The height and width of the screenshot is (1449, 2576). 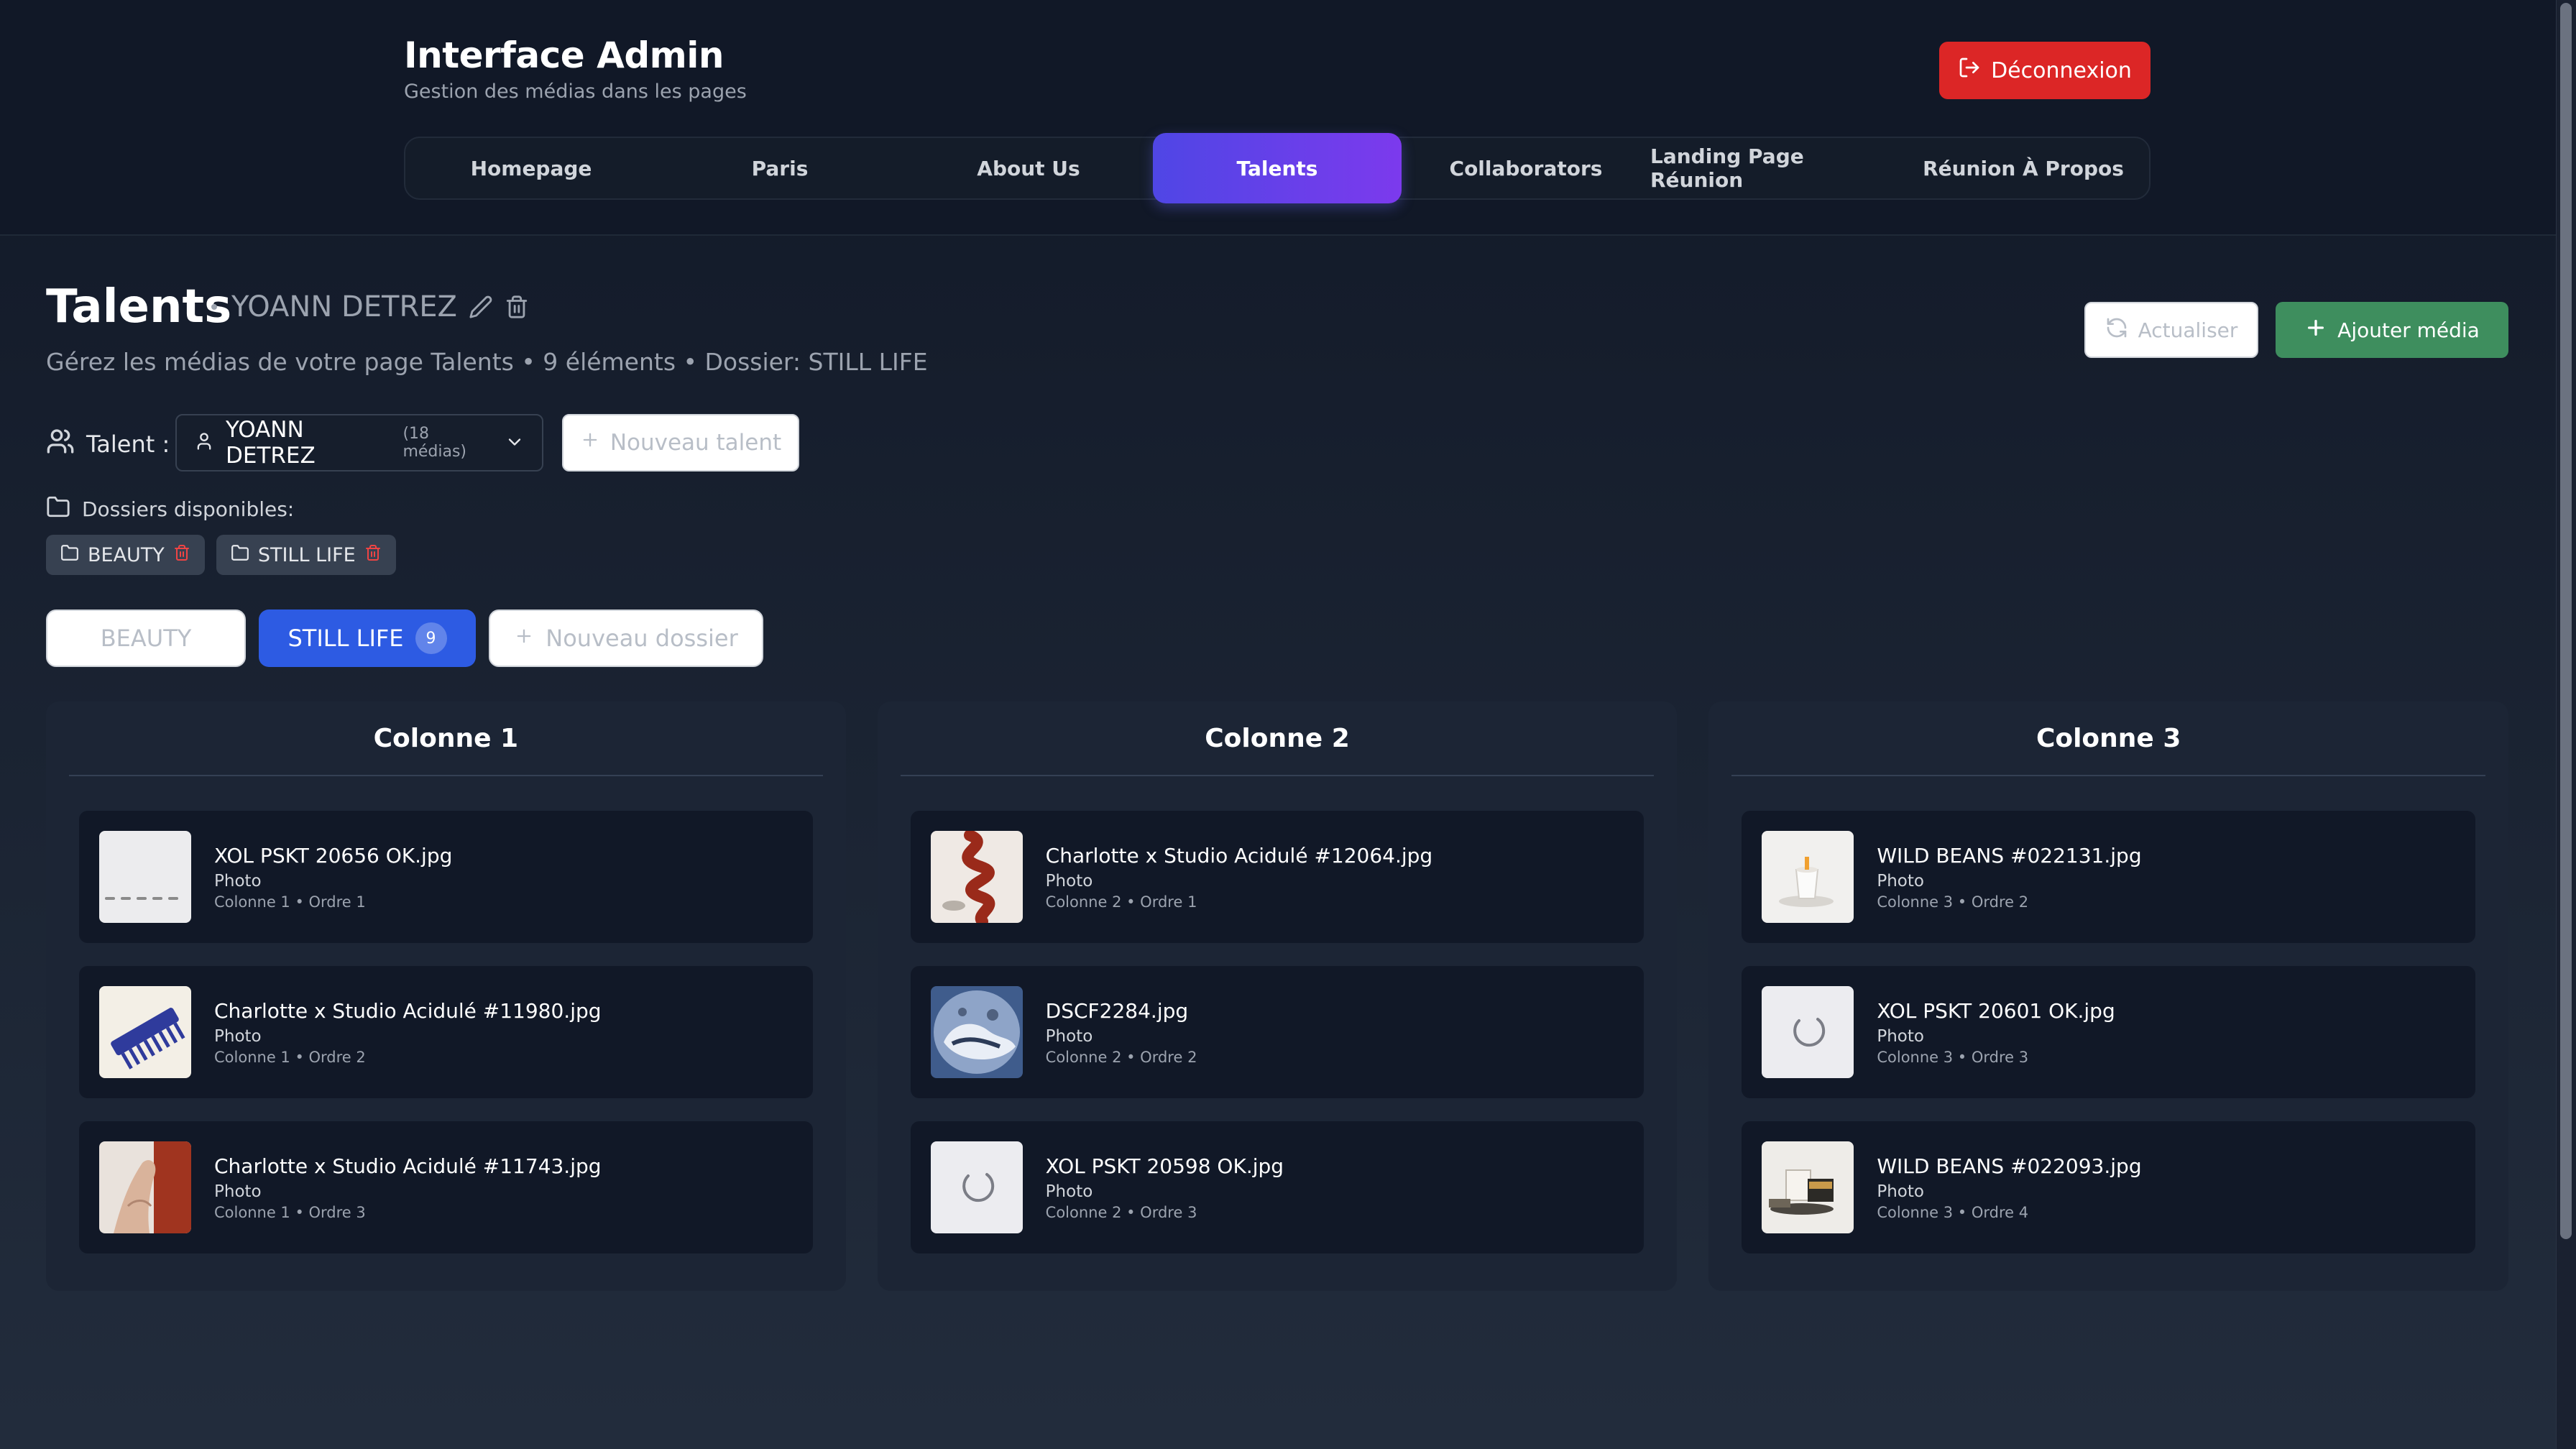 What do you see at coordinates (408, 1166) in the screenshot?
I see `media-filename: Charlotte x Studio Acidulé #11743.jpg` at bounding box center [408, 1166].